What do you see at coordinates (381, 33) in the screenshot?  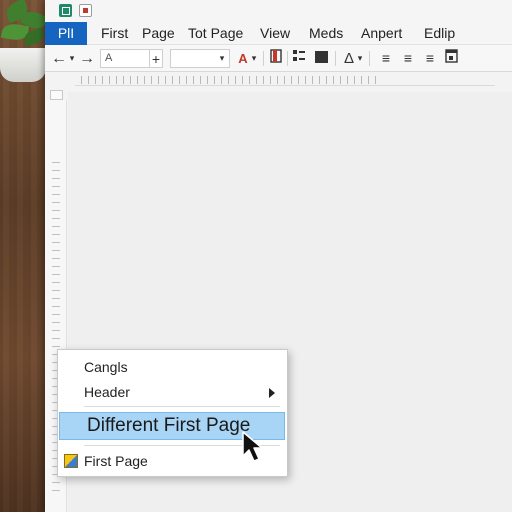 I see `menu-anpert: Anpert` at bounding box center [381, 33].